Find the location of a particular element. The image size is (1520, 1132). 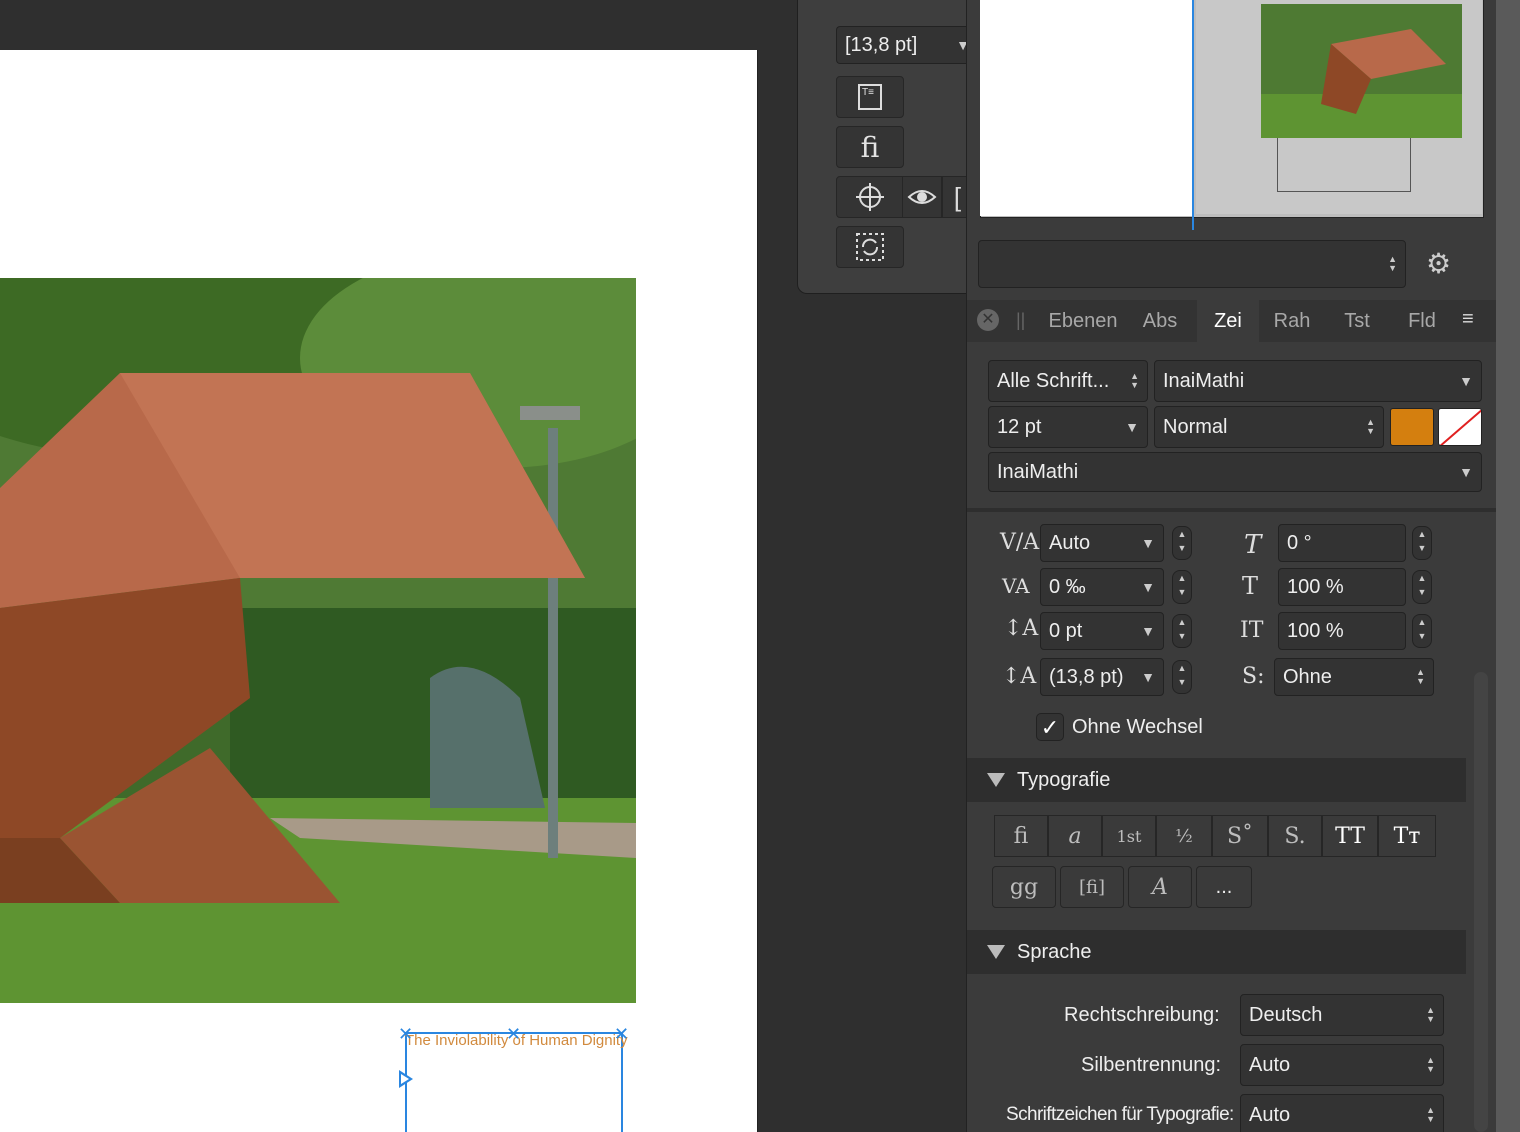

text-frame-icon: T≡ is located at coordinates (870, 97).